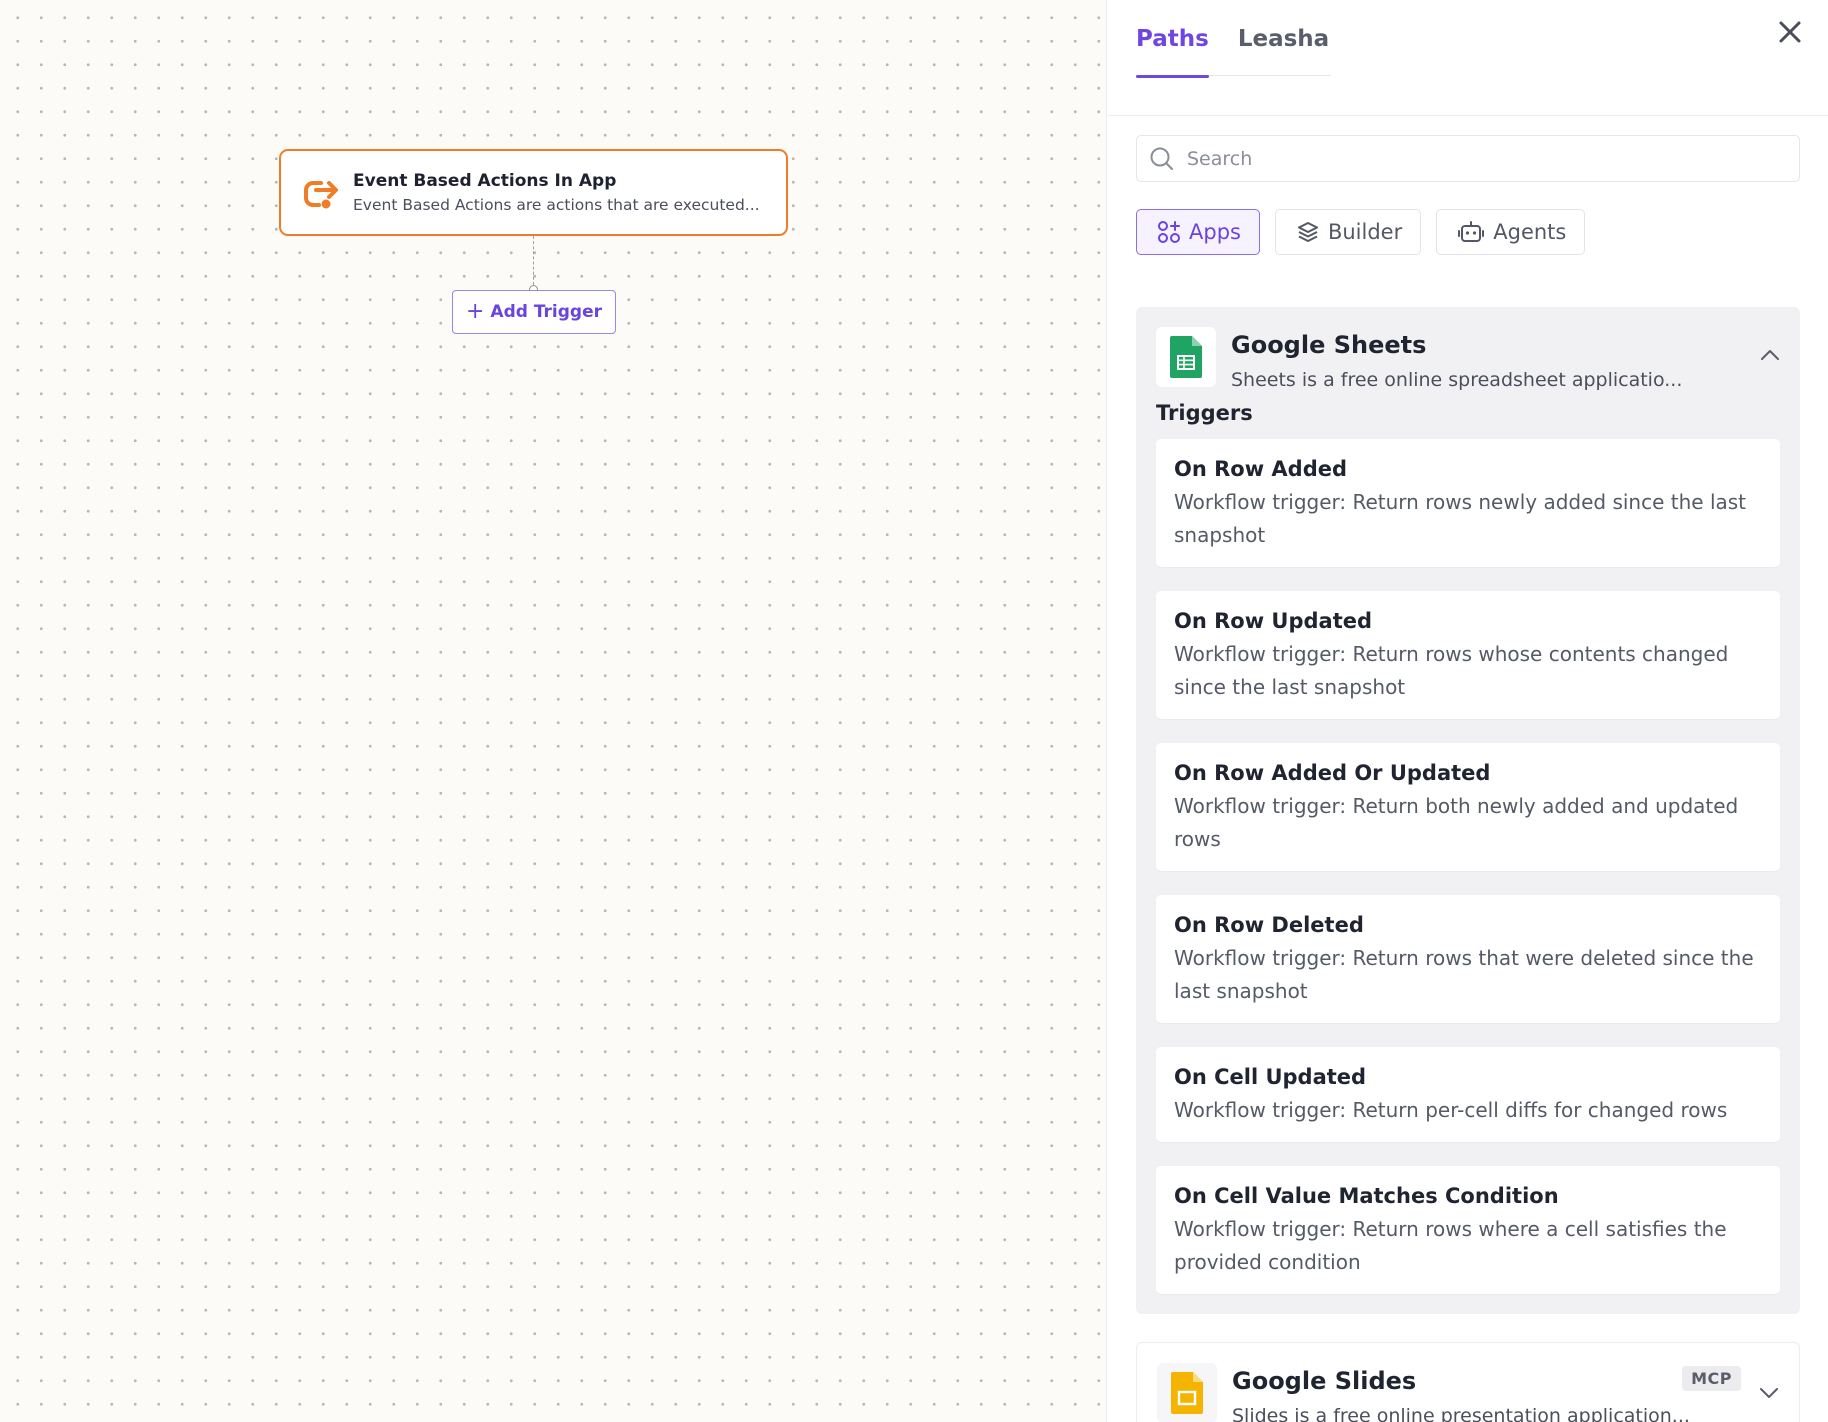 The height and width of the screenshot is (1422, 1828). I want to click on apps-icon, so click(1169, 232).